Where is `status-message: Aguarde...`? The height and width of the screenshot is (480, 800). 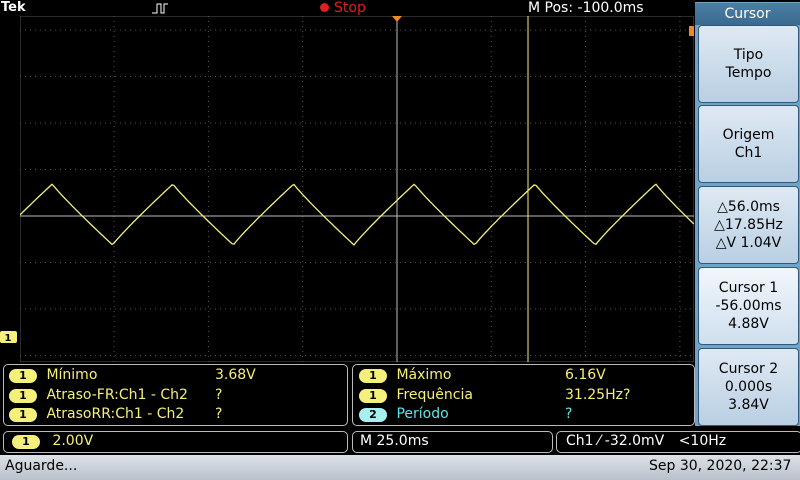
status-message: Aguarde... is located at coordinates (41, 466).